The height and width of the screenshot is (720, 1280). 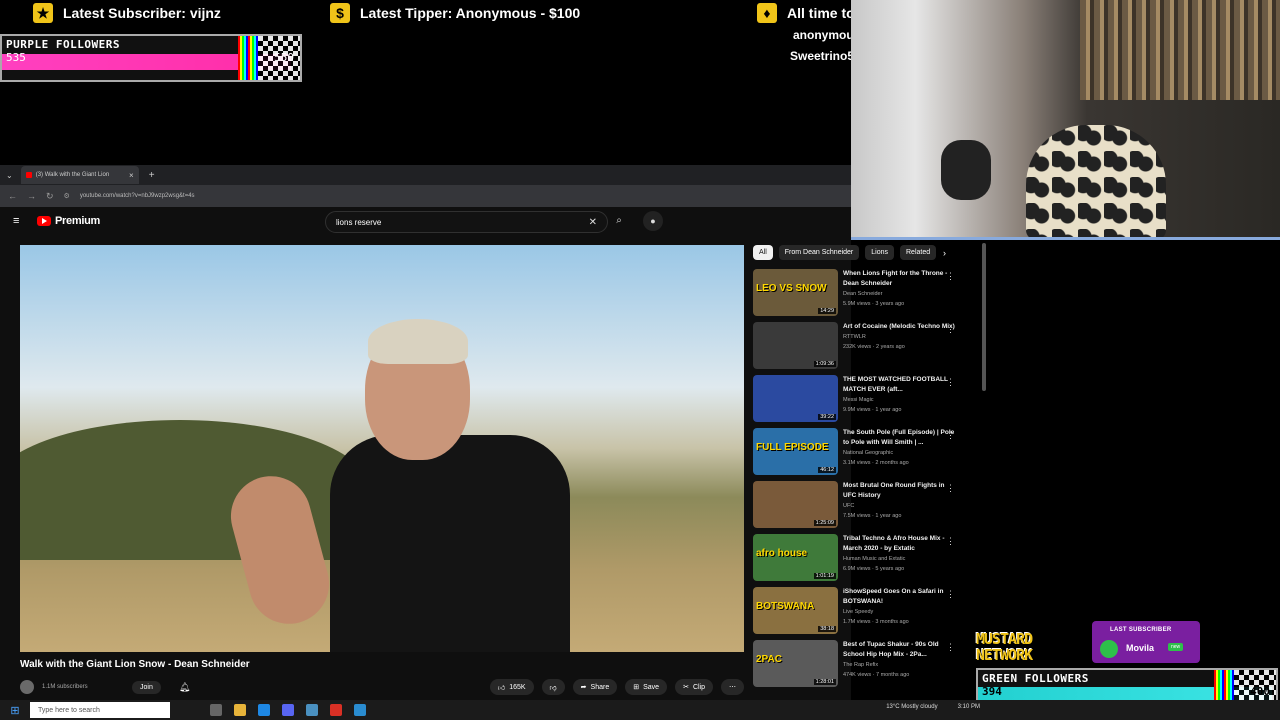 I want to click on recommendation-channel: Human Music and Extatic, so click(x=899, y=559).